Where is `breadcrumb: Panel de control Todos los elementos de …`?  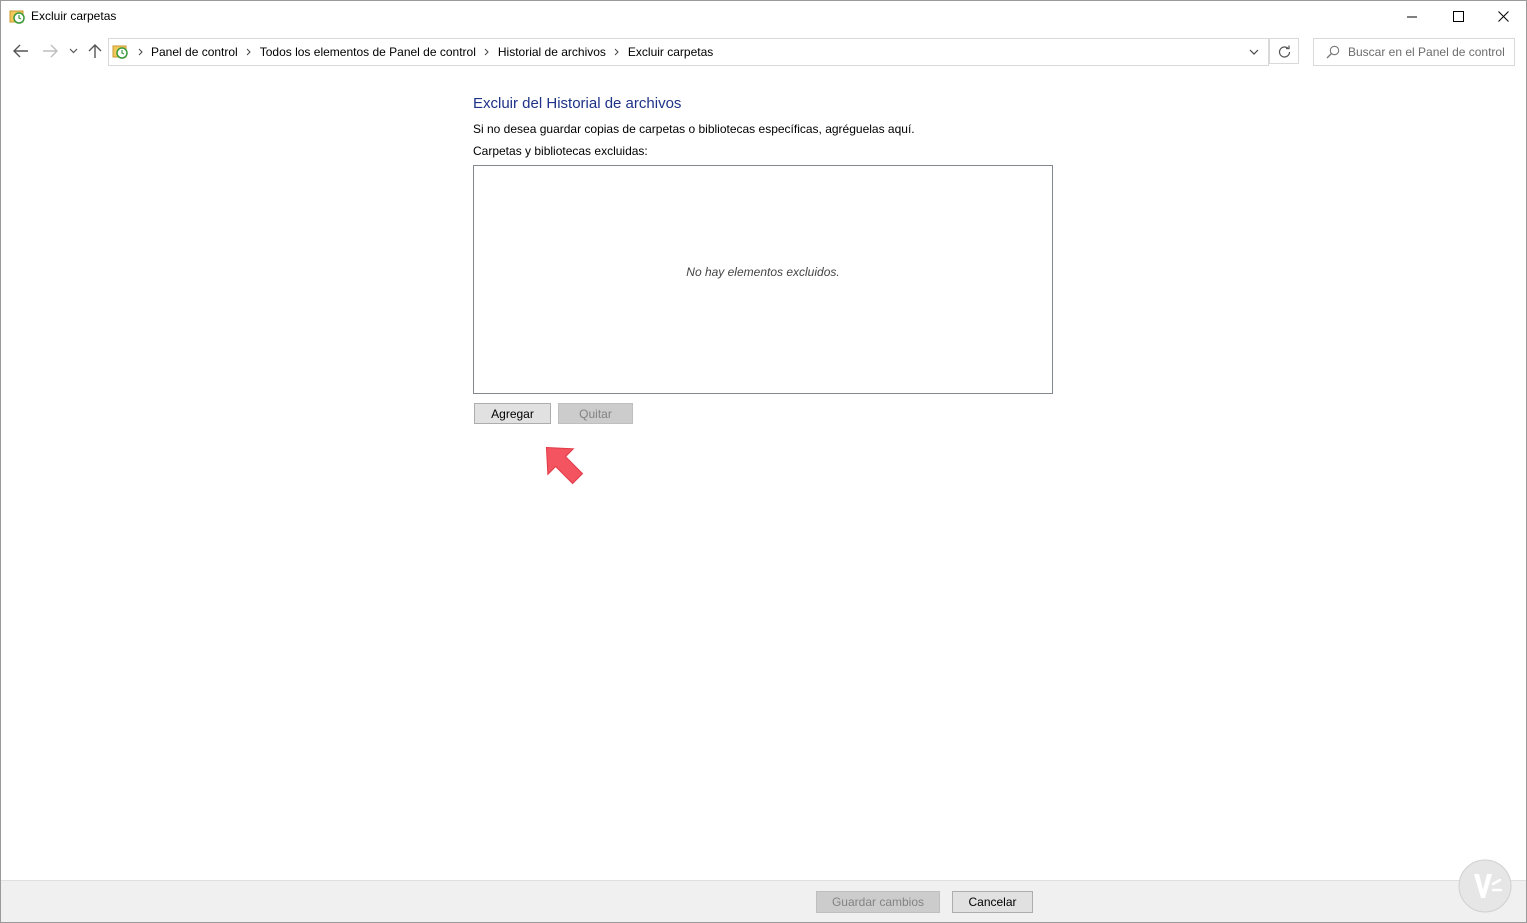
breadcrumb: Panel de control Todos los elementos de … is located at coordinates (424, 52).